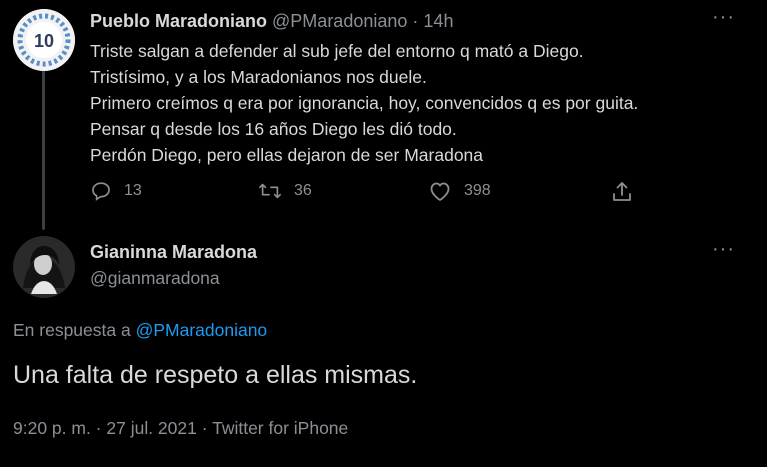  I want to click on tweet1-time: 14h, so click(438, 21).